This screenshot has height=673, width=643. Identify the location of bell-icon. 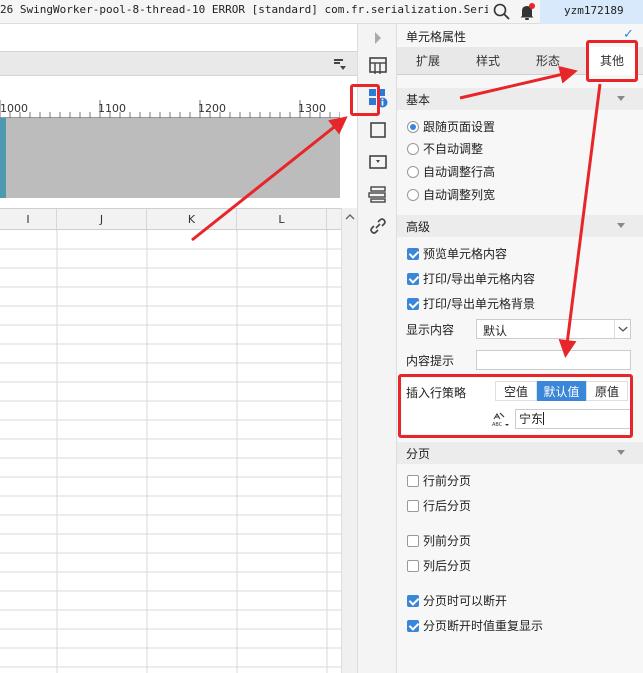
(527, 12).